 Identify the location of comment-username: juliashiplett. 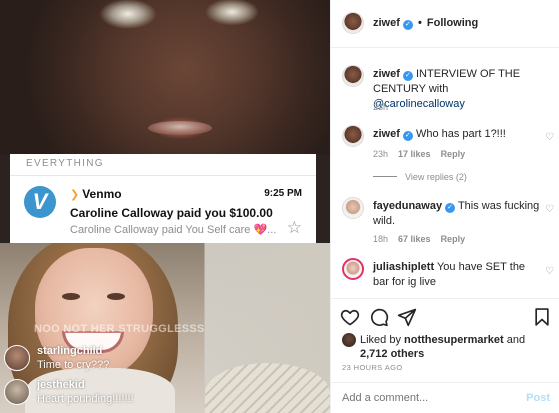
(403, 267).